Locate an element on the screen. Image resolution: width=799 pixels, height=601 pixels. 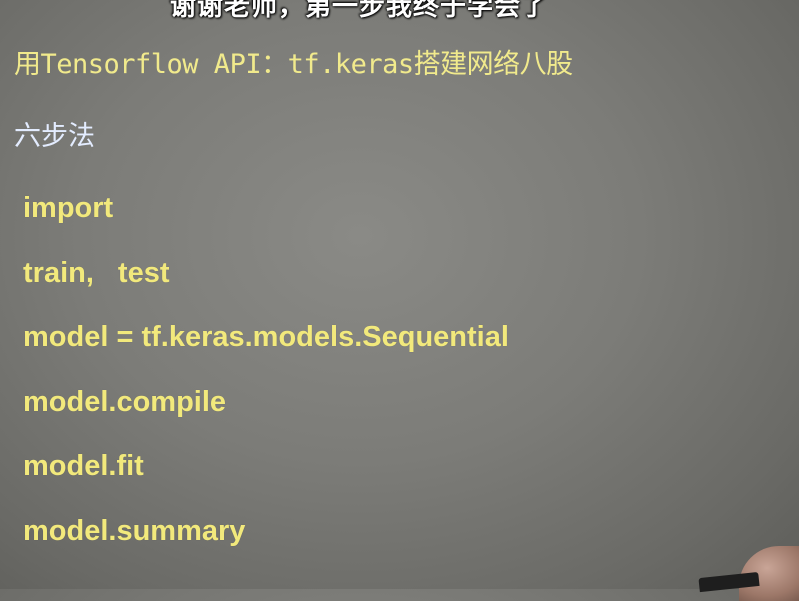
step-import: import is located at coordinates (266, 222).